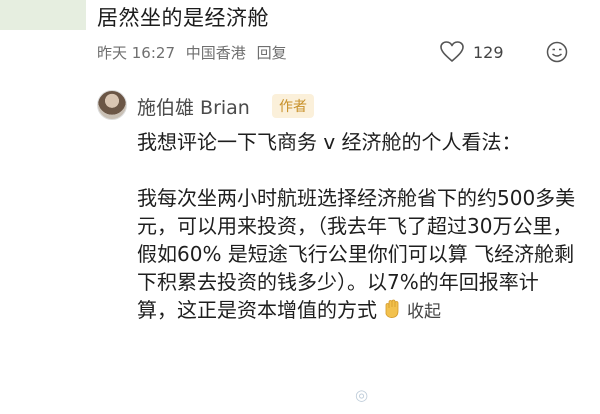 The image size is (600, 414). Describe the element at coordinates (215, 53) in the screenshot. I see `comment-location: 中国香港` at that location.